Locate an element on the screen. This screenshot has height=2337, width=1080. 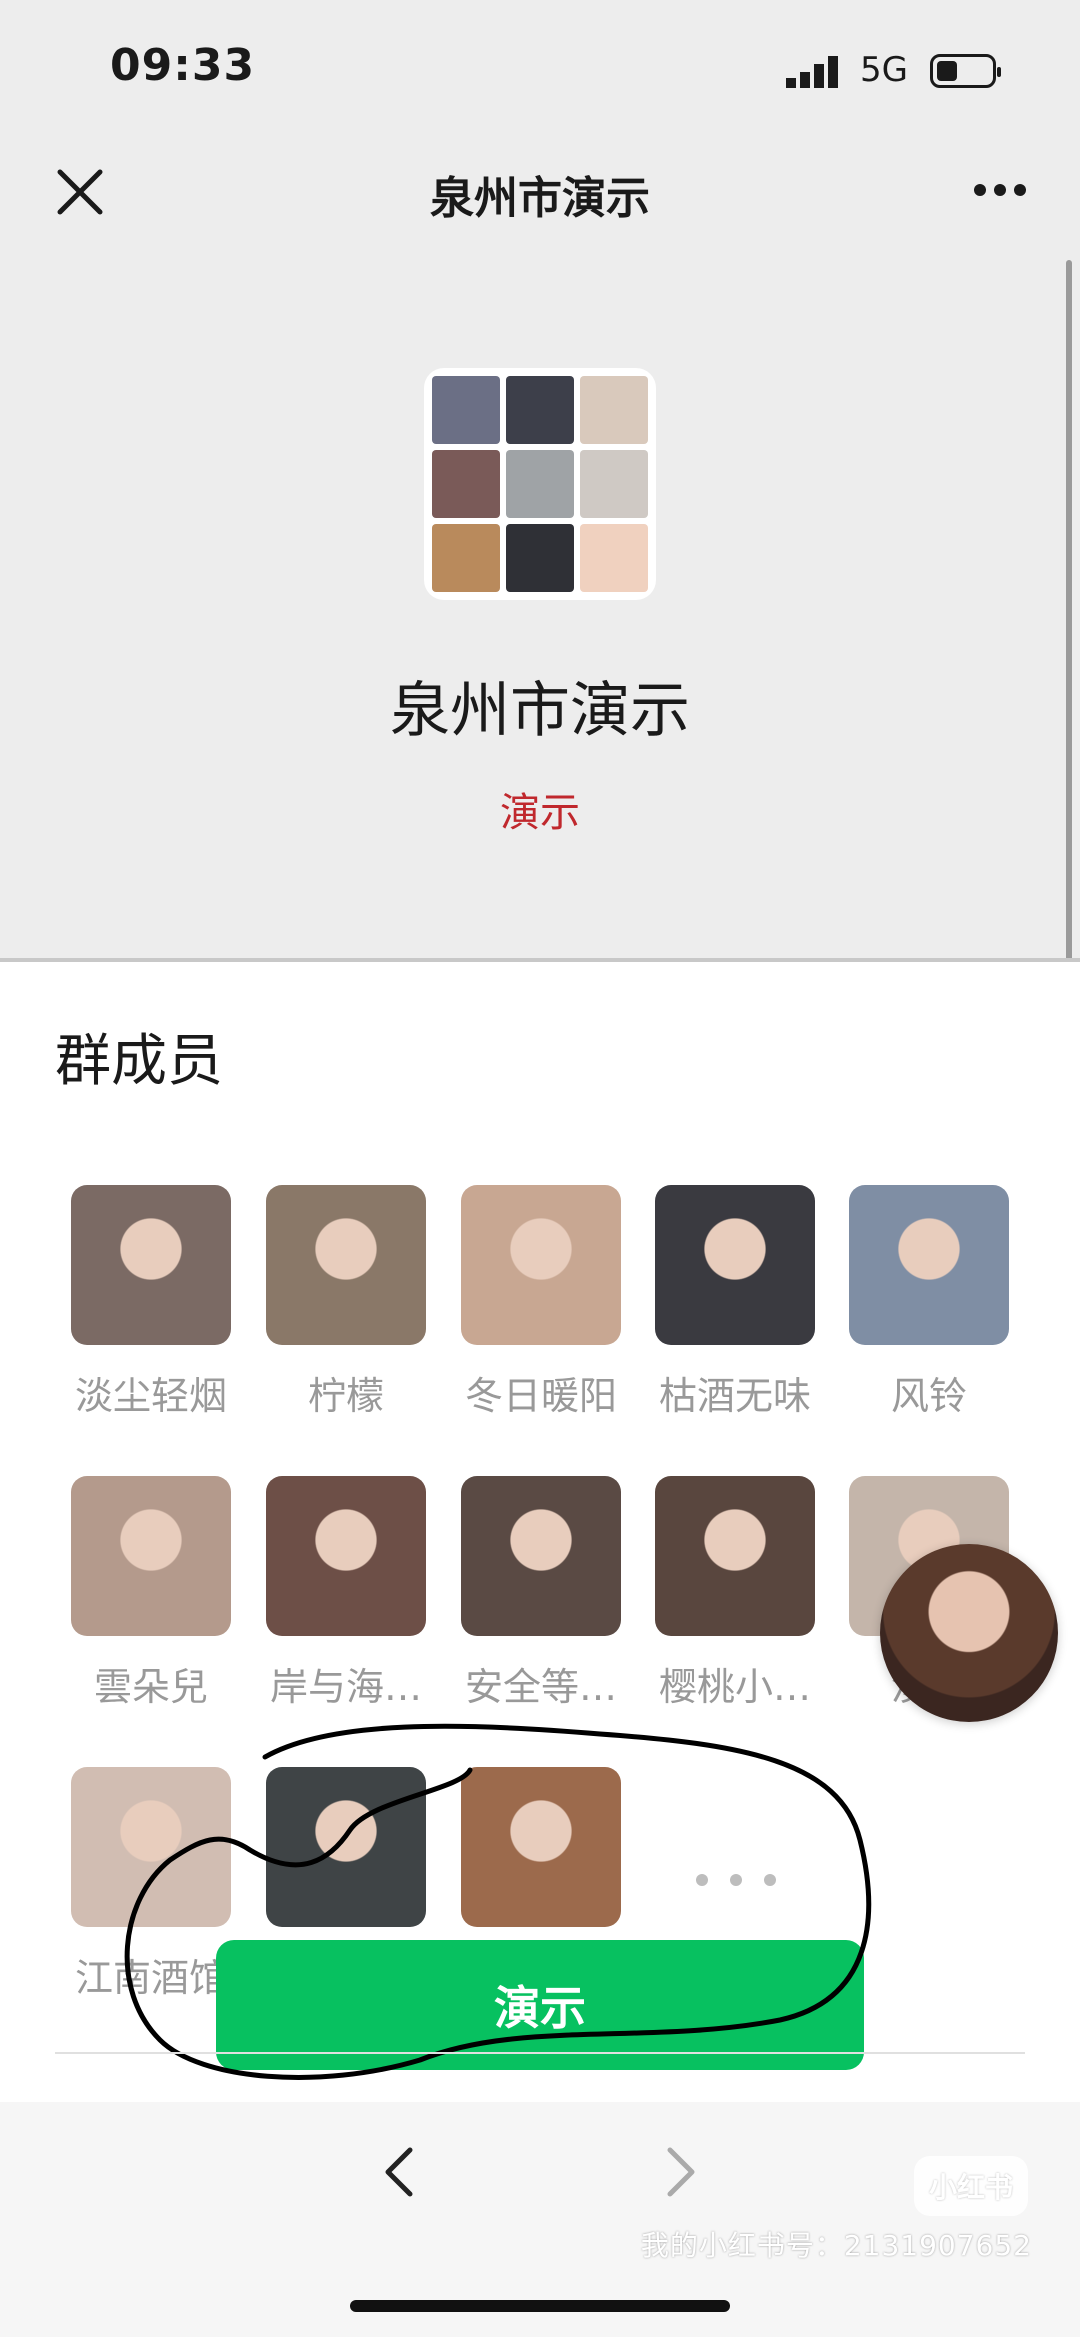
member-item: 枯酒无味 is located at coordinates (735, 1301).